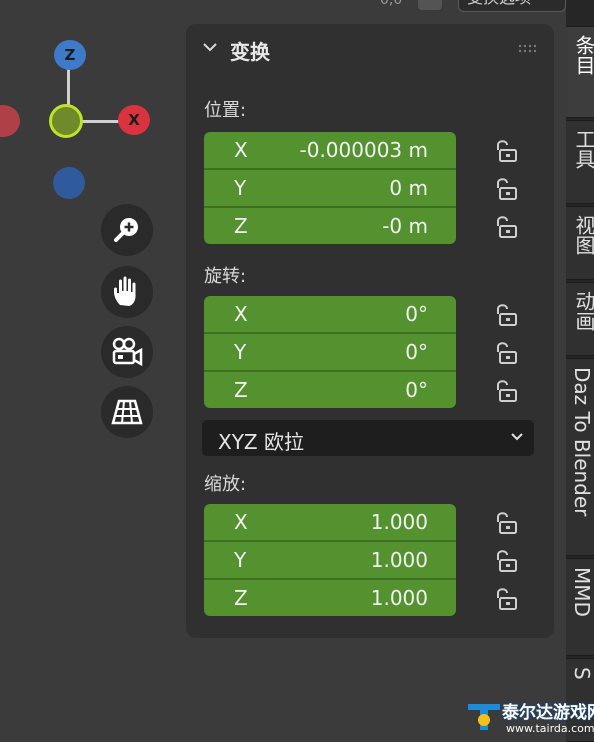 The image size is (594, 742). I want to click on tab-view: 视图, so click(580, 243).